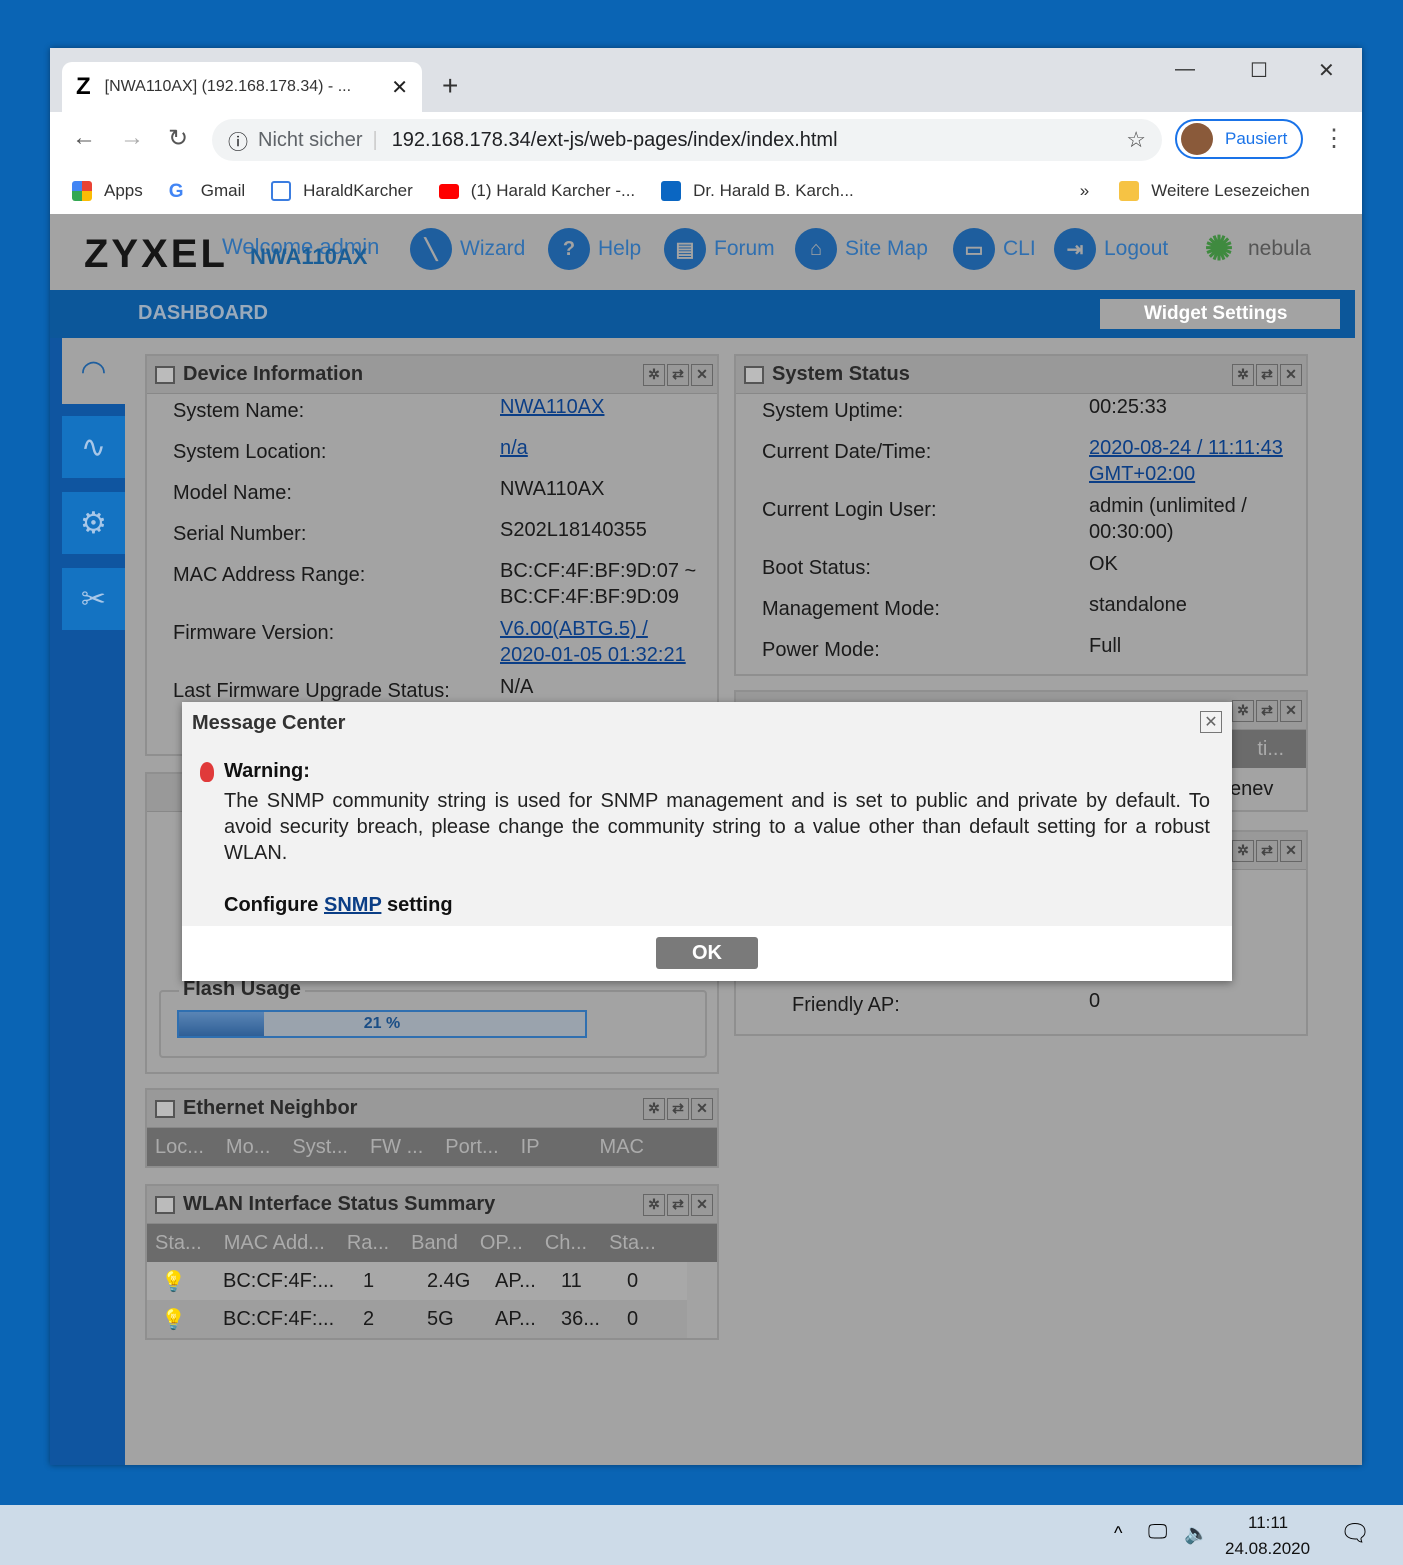  I want to click on timezone-link: GMT+02:00, so click(1142, 474).